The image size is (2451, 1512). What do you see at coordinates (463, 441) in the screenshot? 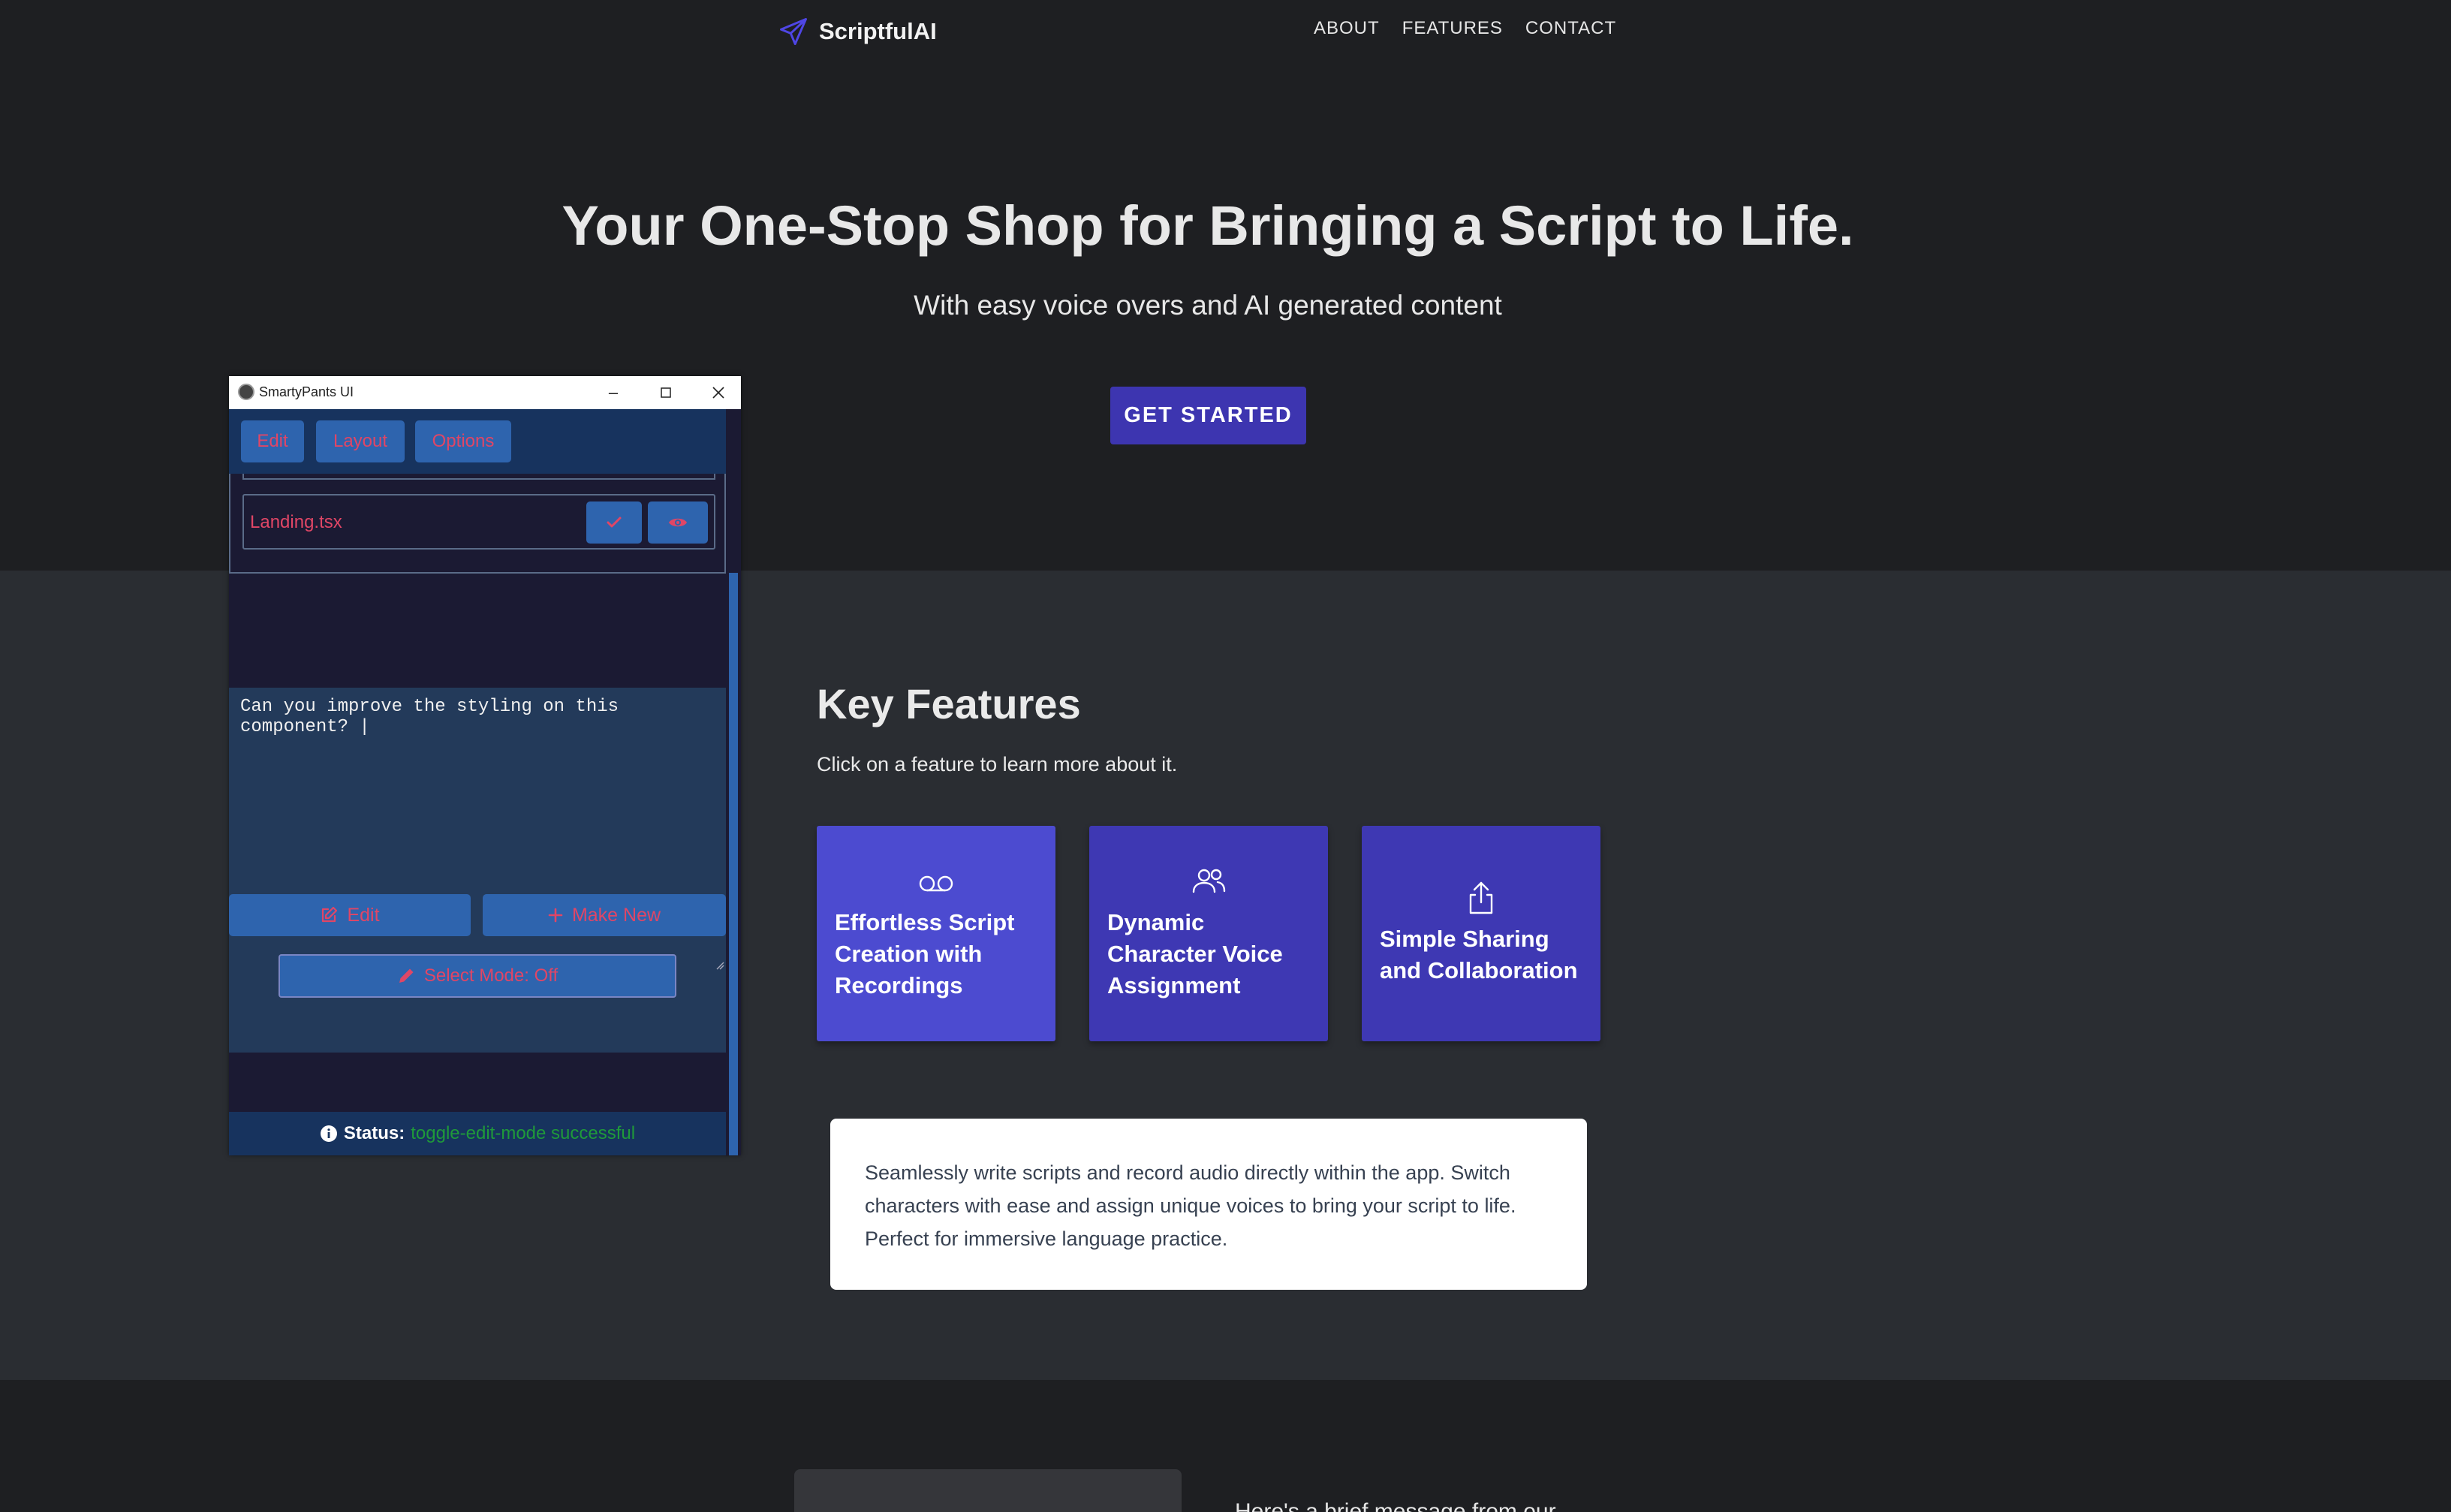
I see `menu-options: Options` at bounding box center [463, 441].